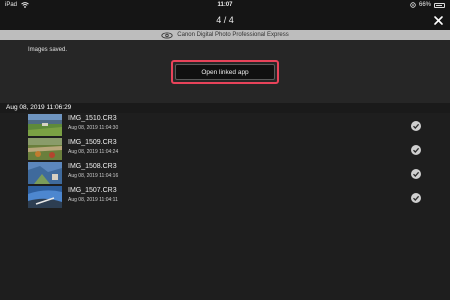 The image size is (450, 300). What do you see at coordinates (225, 149) in the screenshot?
I see `list-item: IMG_1509.CR3 Aug 08, 2019 11:04:24` at bounding box center [225, 149].